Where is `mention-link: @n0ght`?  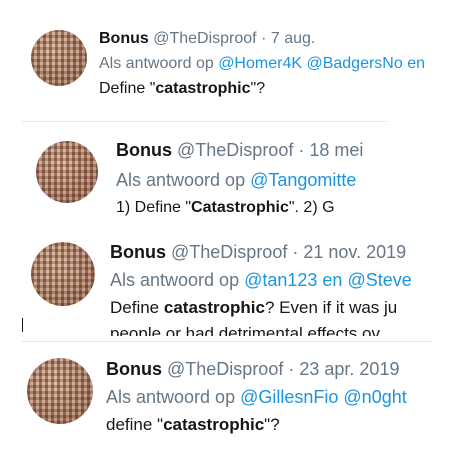
mention-link: @n0ght is located at coordinates (374, 397).